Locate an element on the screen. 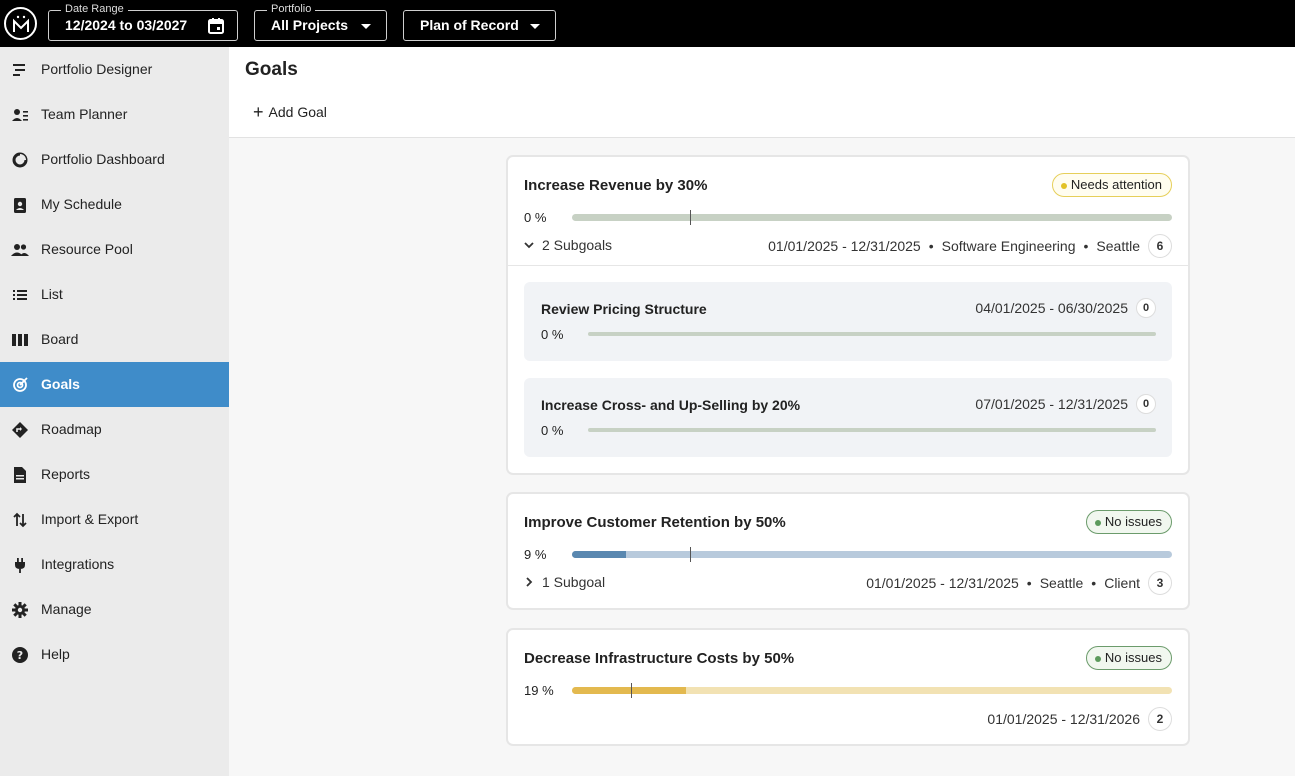 This screenshot has width=1295, height=776. goal-client: Client is located at coordinates (1122, 583).